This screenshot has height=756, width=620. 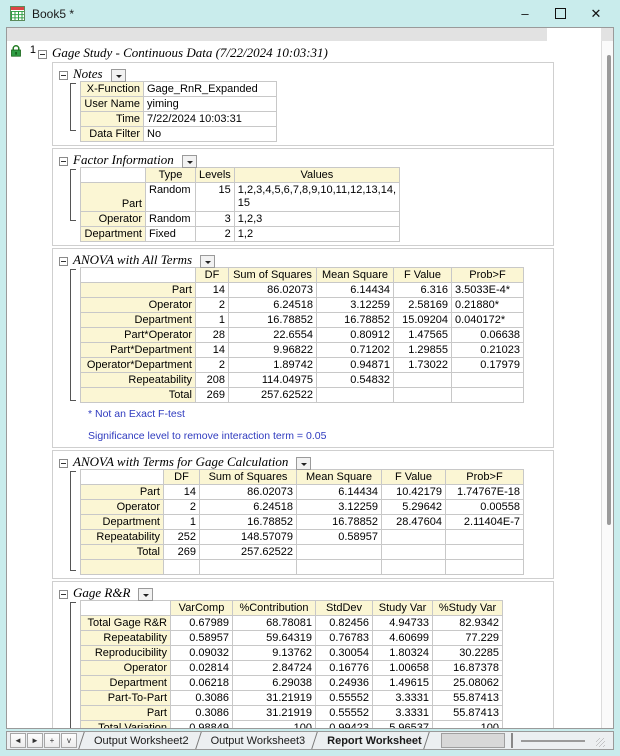 I want to click on anova-all-terms-row-ss: 86.02073, so click(x=272, y=290).